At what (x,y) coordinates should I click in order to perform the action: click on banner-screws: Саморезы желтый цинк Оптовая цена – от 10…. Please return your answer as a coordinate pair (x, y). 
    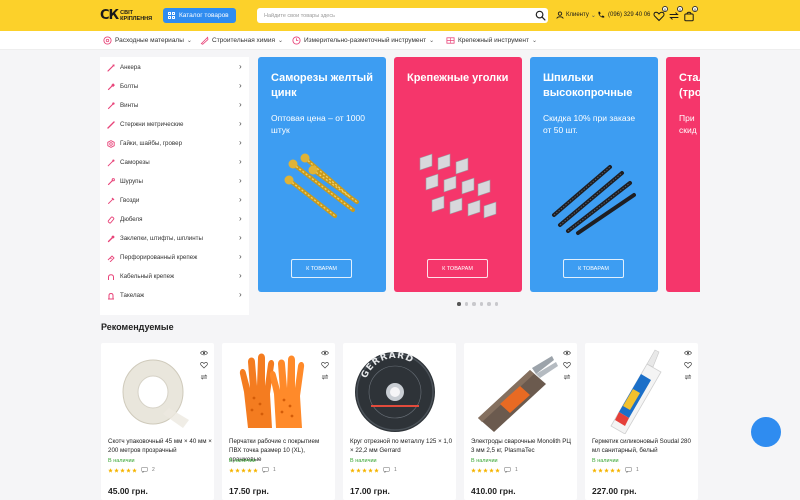
    Looking at the image, I should click on (322, 174).